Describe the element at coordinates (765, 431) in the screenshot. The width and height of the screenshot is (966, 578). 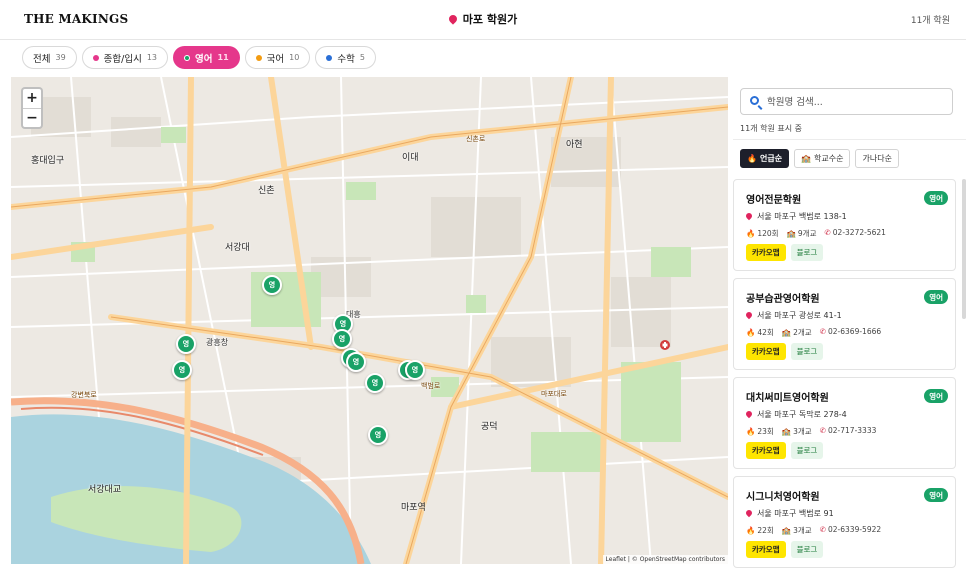
I see `mention-text: 23회` at that location.